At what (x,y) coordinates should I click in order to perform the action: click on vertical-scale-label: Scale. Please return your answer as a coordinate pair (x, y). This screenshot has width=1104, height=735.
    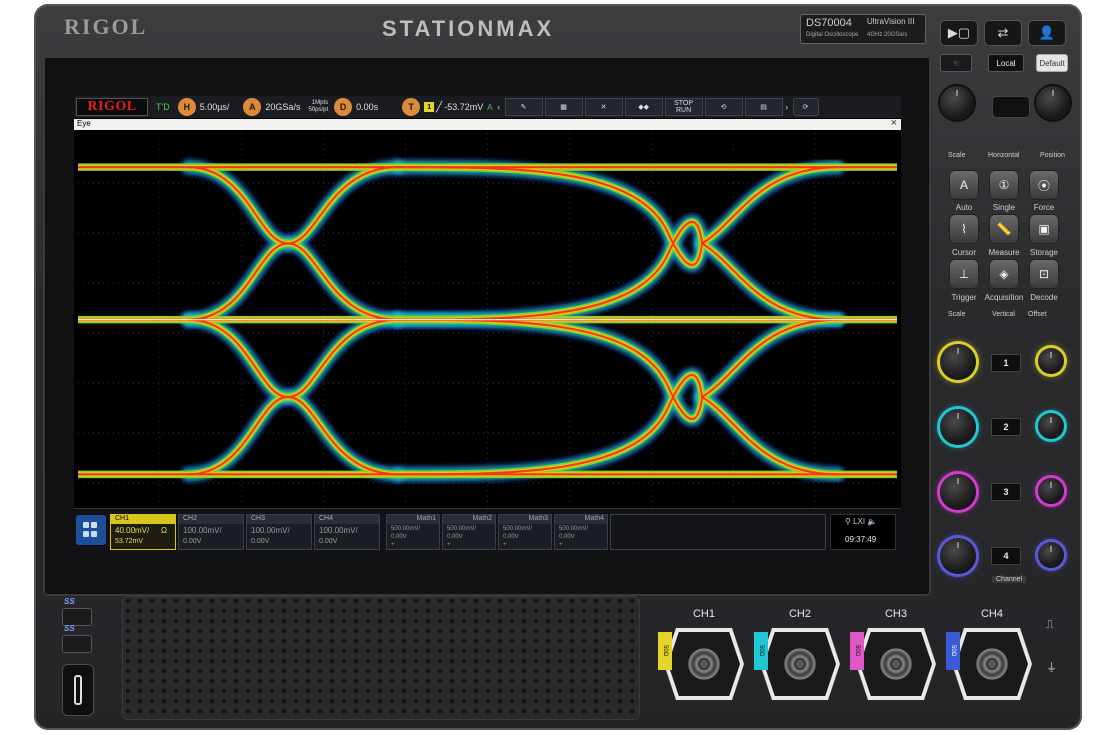
    Looking at the image, I should click on (957, 314).